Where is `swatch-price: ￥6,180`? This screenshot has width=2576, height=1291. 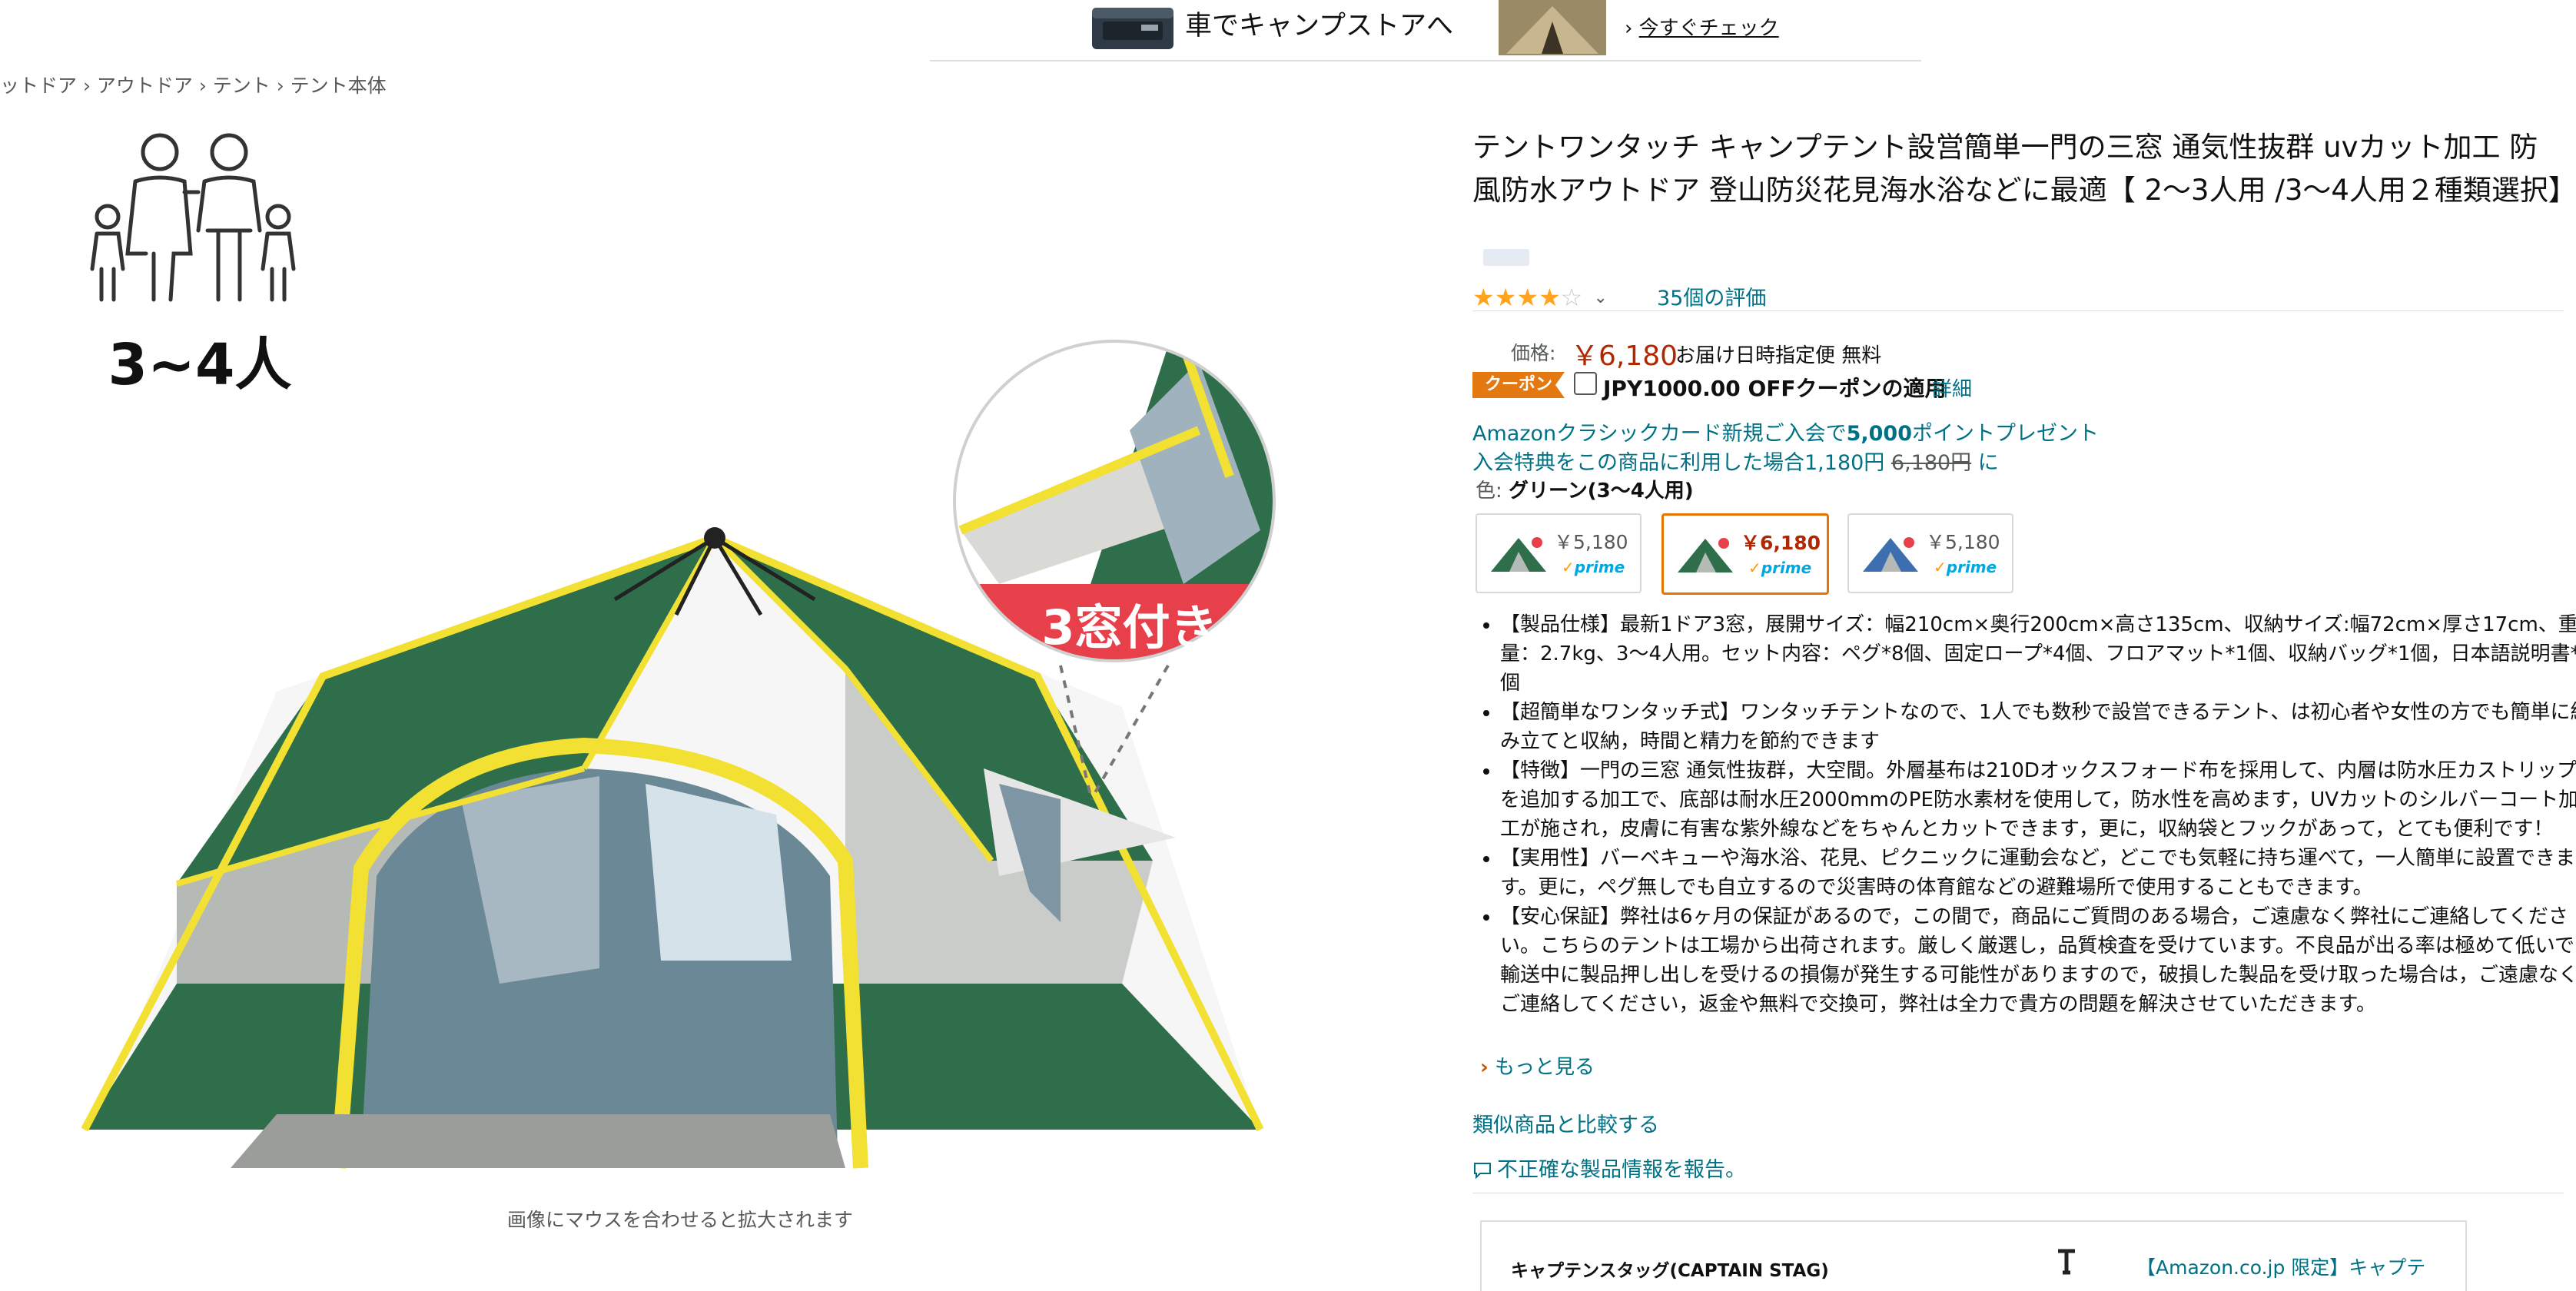 swatch-price: ￥6,180 is located at coordinates (1781, 543).